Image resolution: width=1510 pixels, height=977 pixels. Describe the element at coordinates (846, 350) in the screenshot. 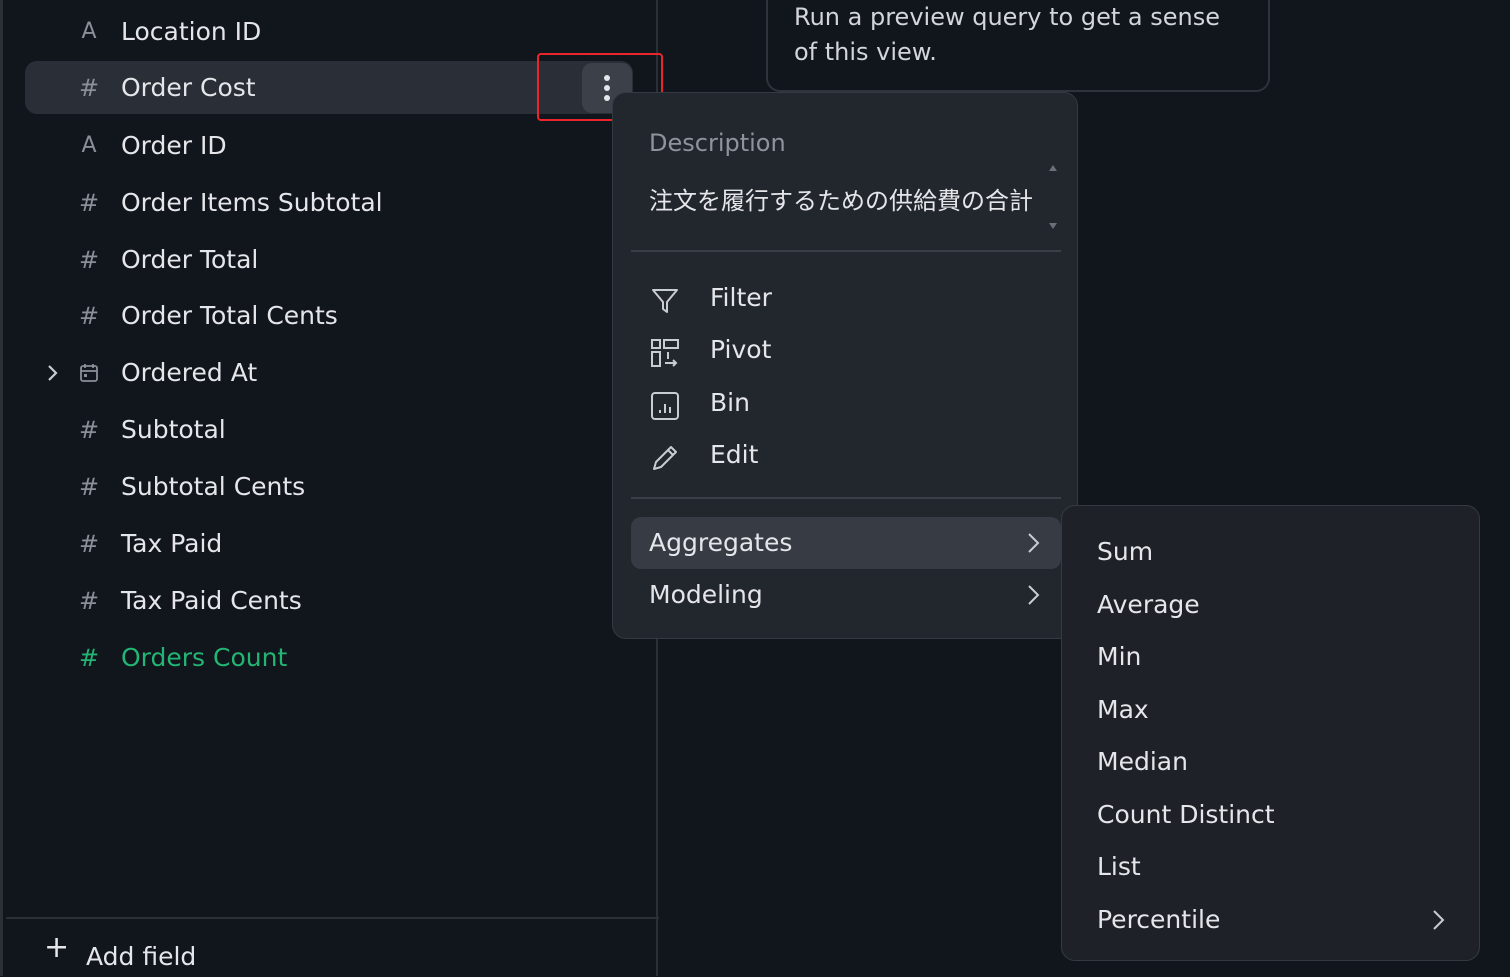

I see `menu-item-pivot: Pivot` at that location.